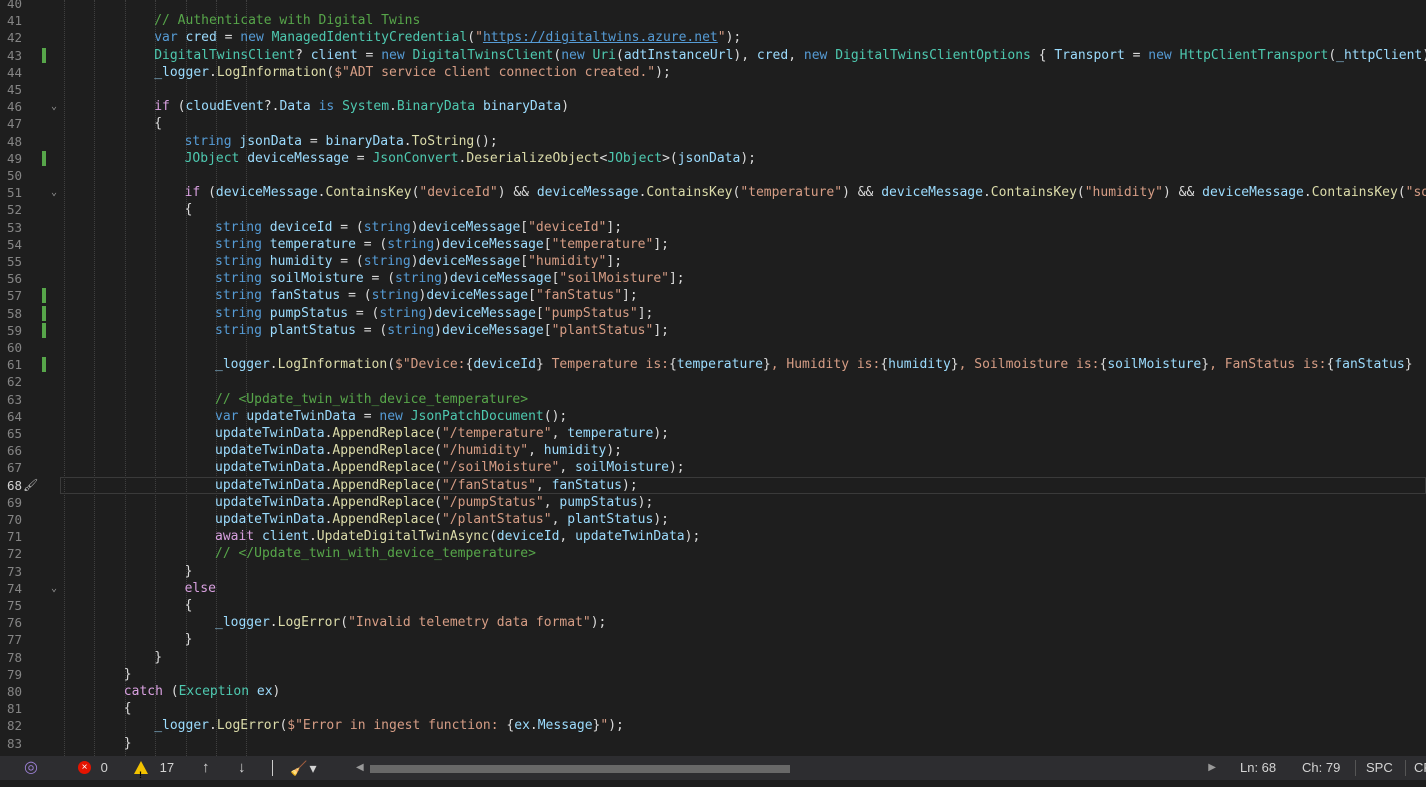 Image resolution: width=1426 pixels, height=787 pixels. I want to click on code-line: 62, so click(713, 381).